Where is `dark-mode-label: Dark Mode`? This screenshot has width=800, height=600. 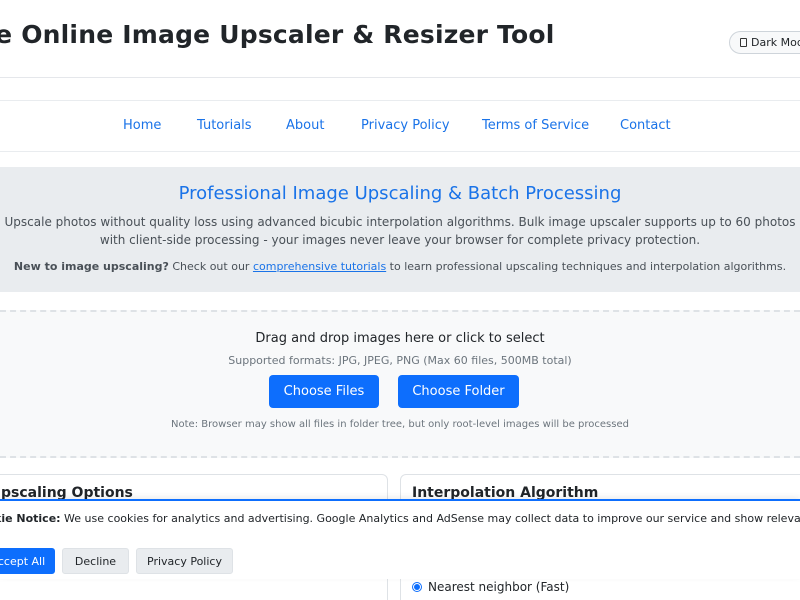
dark-mode-label: Dark Mode is located at coordinates (775, 42).